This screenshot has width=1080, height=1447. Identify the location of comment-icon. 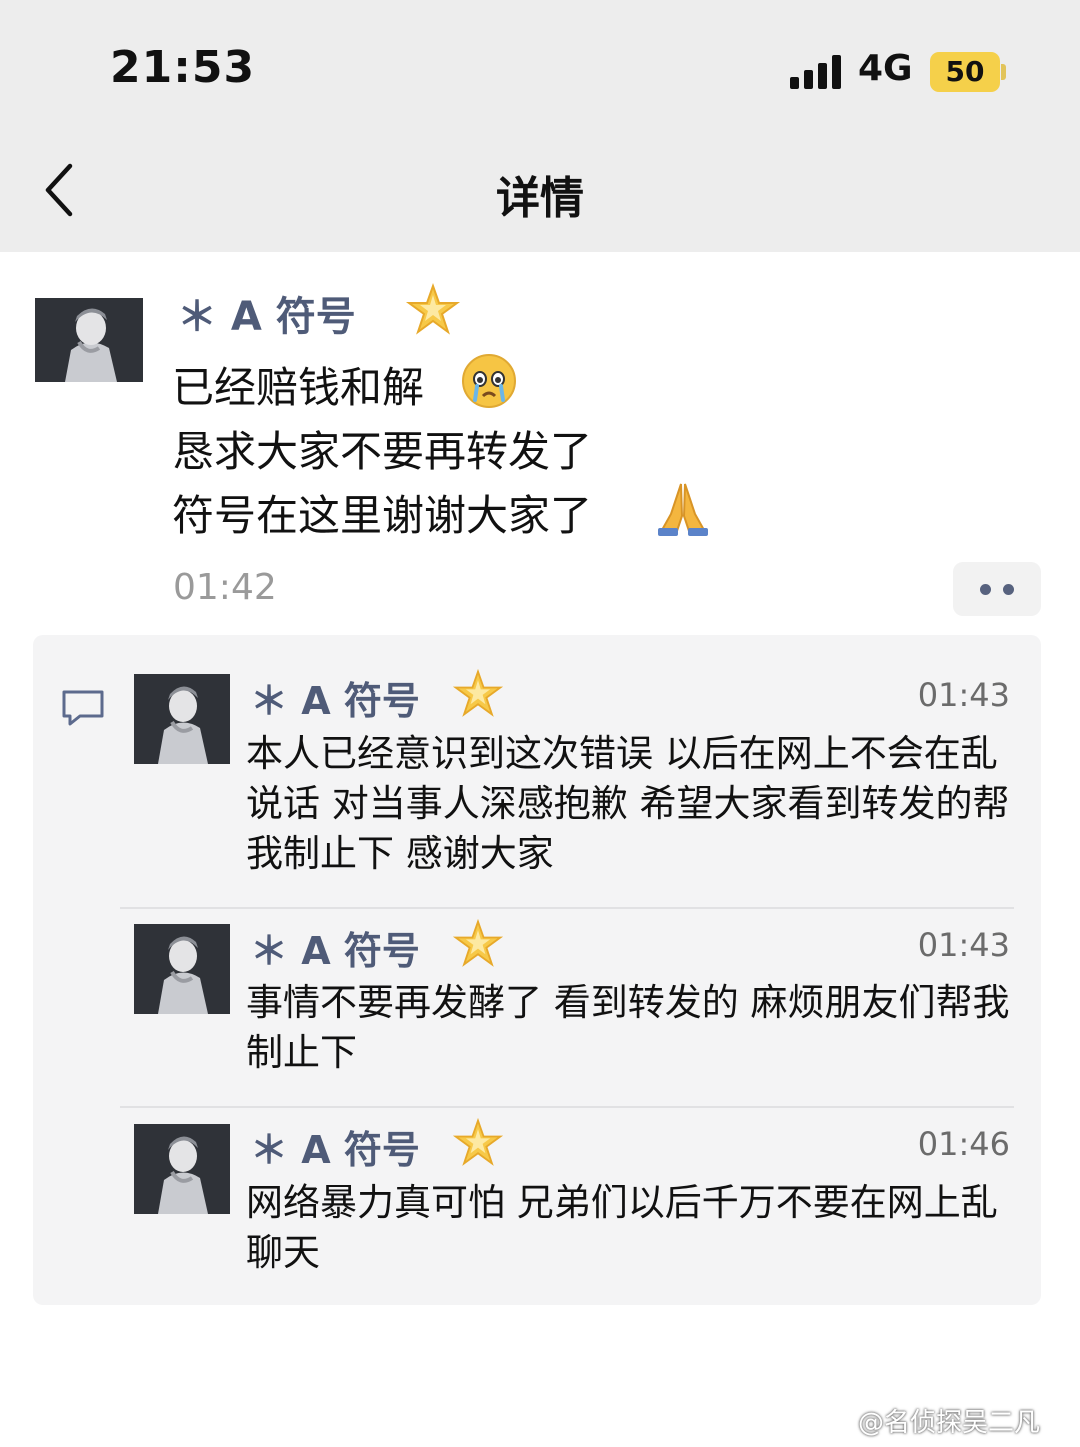
(83, 708).